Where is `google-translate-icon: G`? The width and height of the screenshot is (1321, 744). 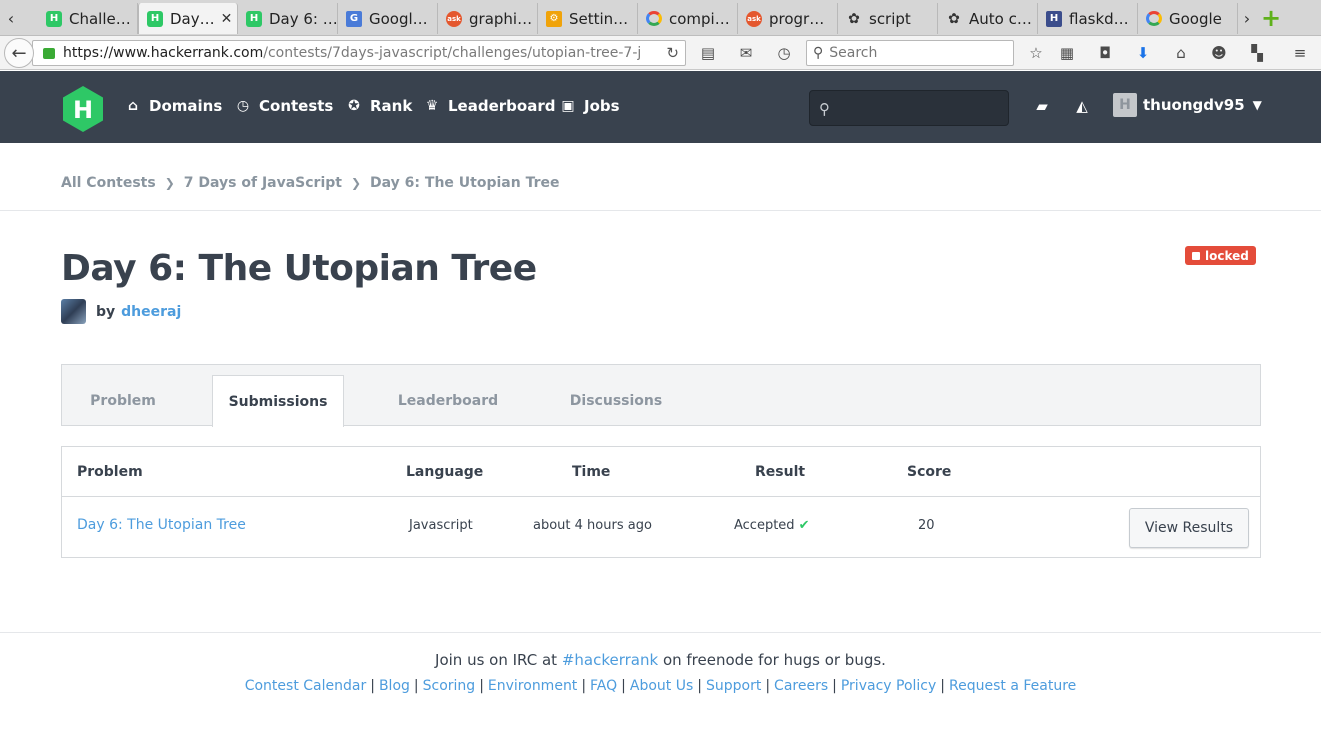 google-translate-icon: G is located at coordinates (354, 18).